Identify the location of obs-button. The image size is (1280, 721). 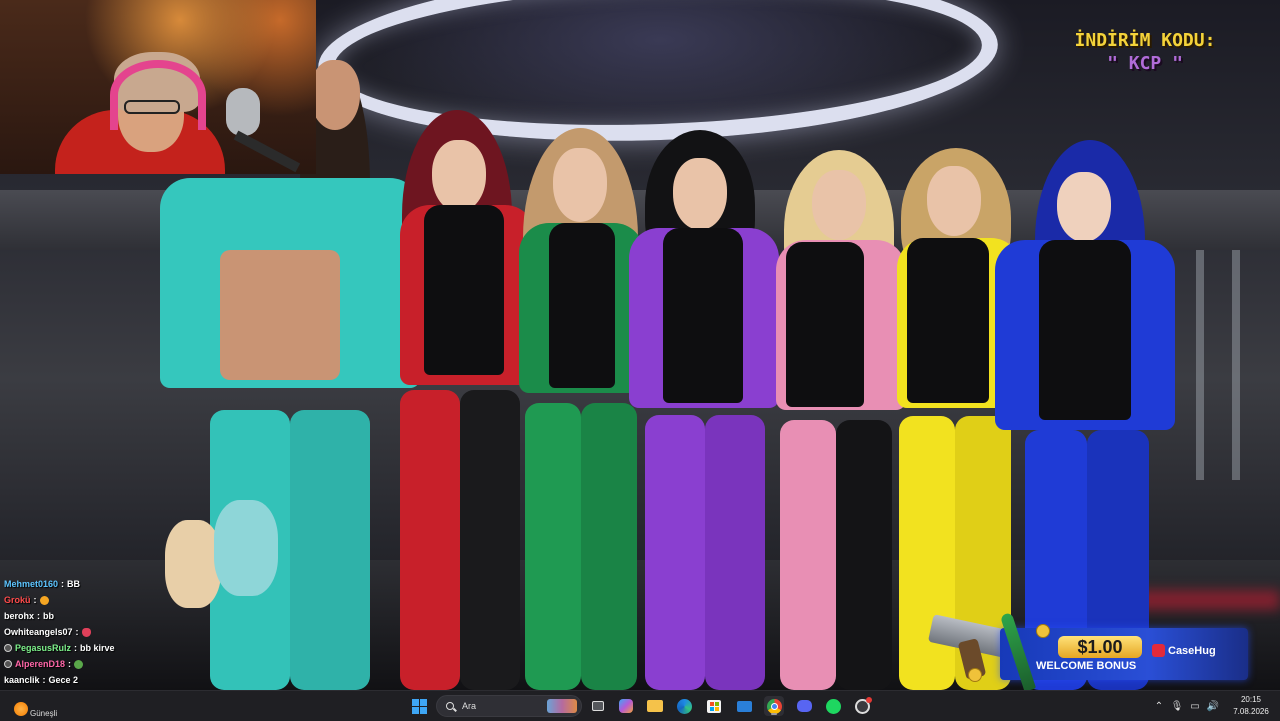
(862, 706).